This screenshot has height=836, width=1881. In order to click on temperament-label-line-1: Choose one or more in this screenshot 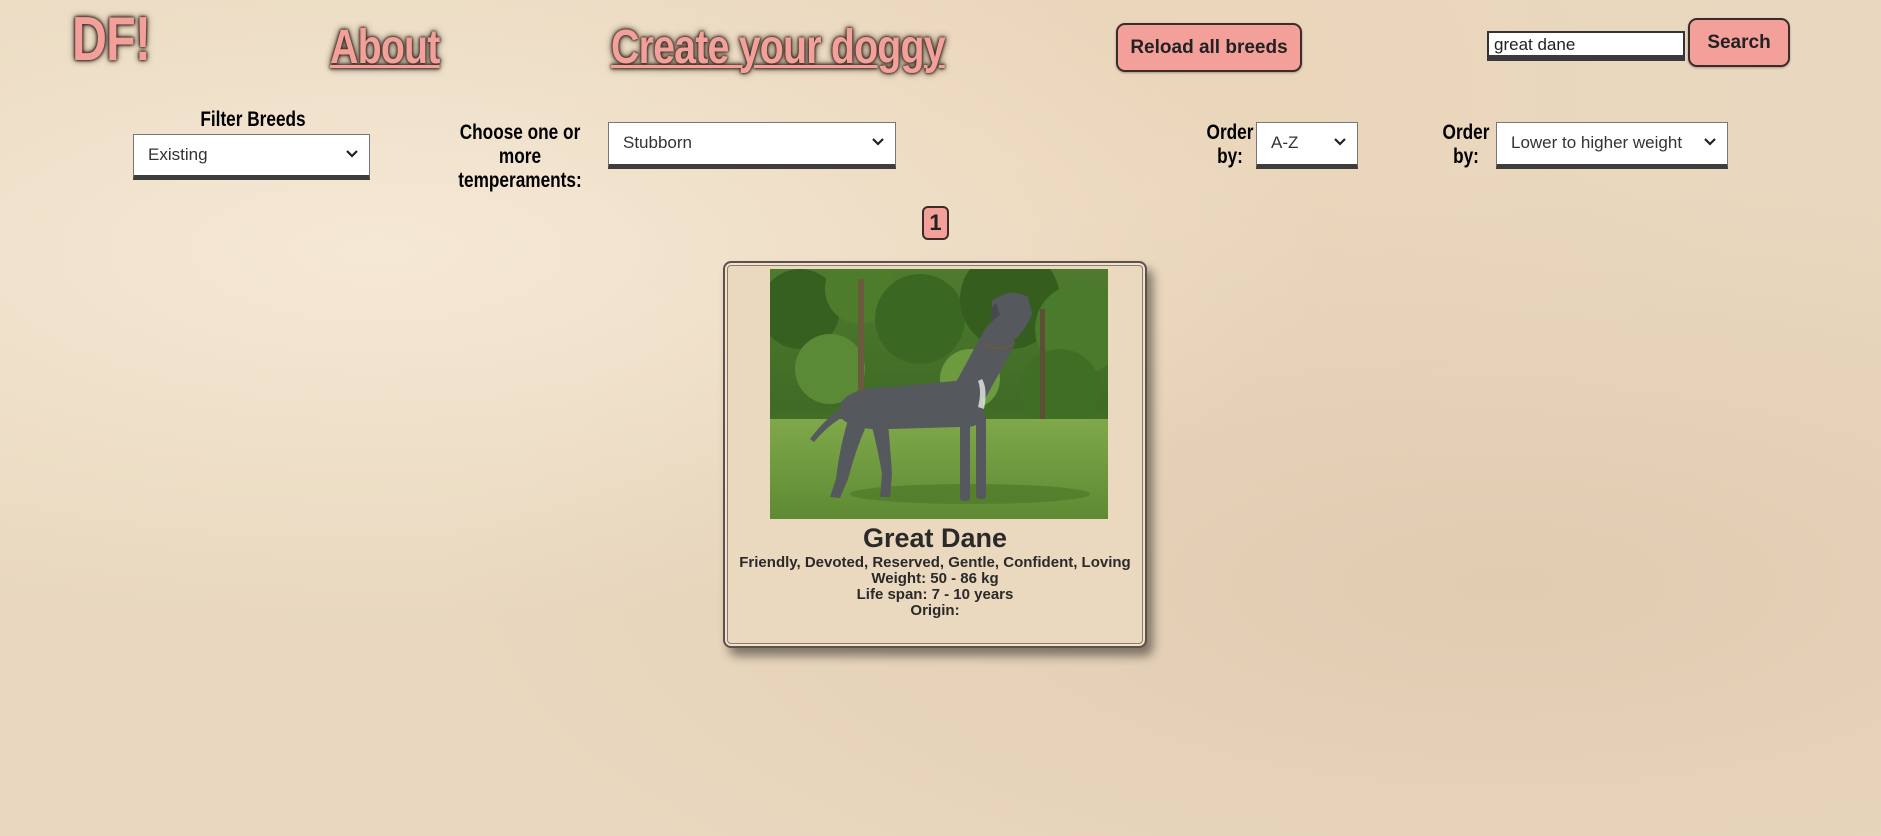, I will do `click(520, 144)`.